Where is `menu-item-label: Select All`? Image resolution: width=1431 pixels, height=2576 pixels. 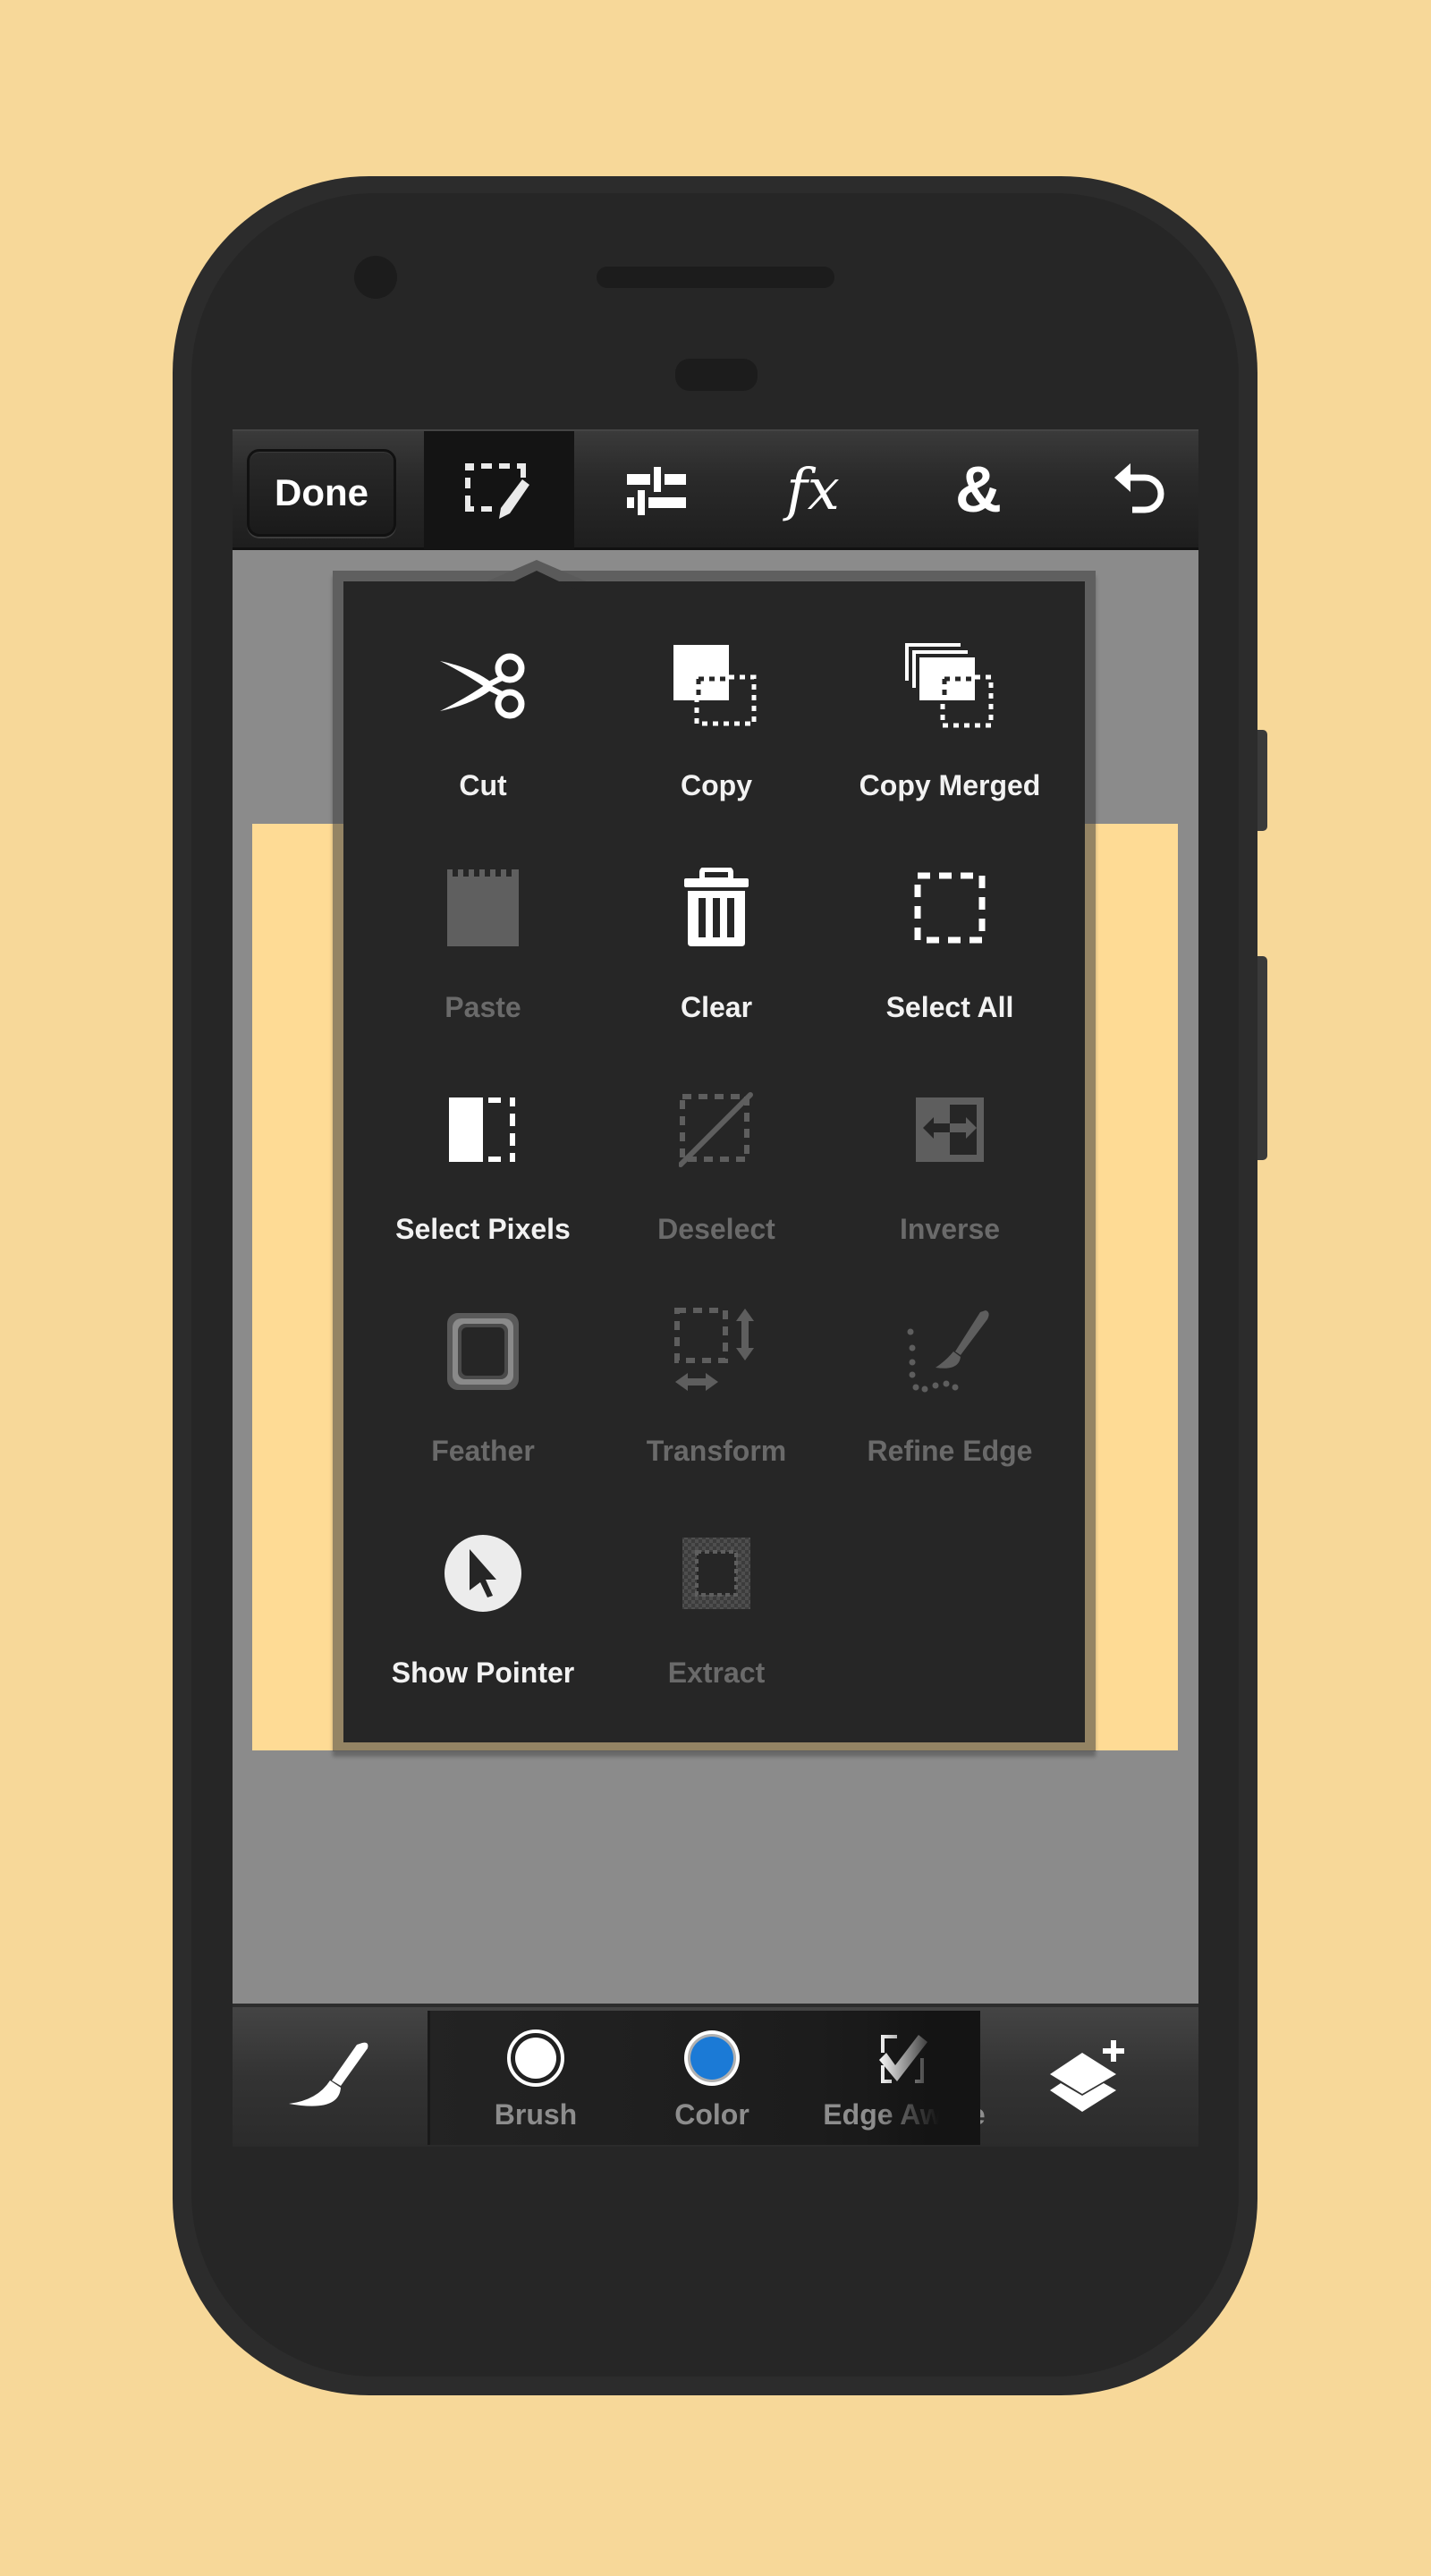 menu-item-label: Select All is located at coordinates (950, 1007).